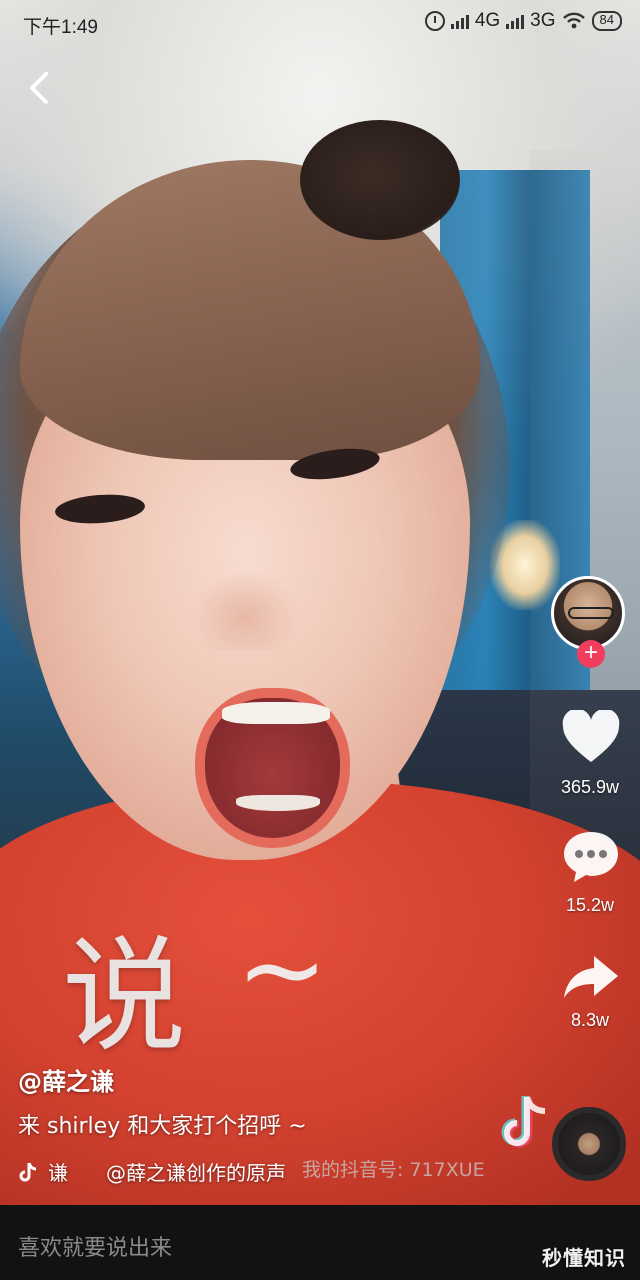 The width and height of the screenshot is (640, 1280). I want to click on heart-icon, so click(591, 738).